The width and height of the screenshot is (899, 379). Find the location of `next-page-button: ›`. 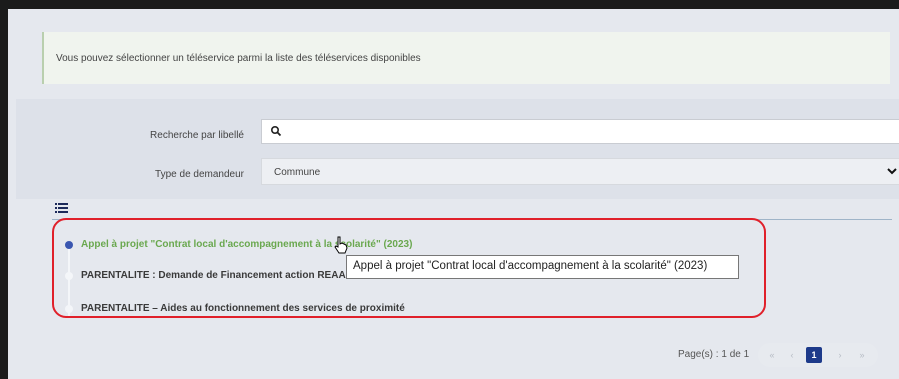

next-page-button: › is located at coordinates (840, 355).